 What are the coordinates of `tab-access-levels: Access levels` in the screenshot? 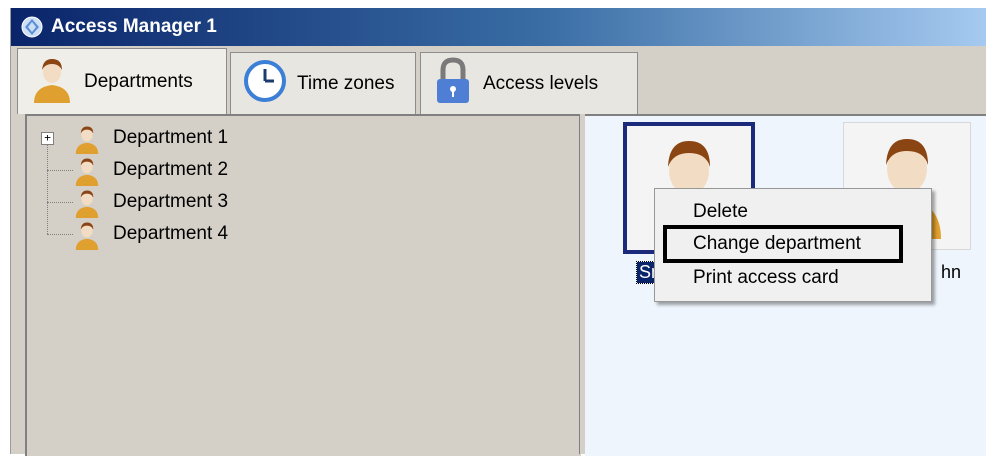 It's located at (529, 83).